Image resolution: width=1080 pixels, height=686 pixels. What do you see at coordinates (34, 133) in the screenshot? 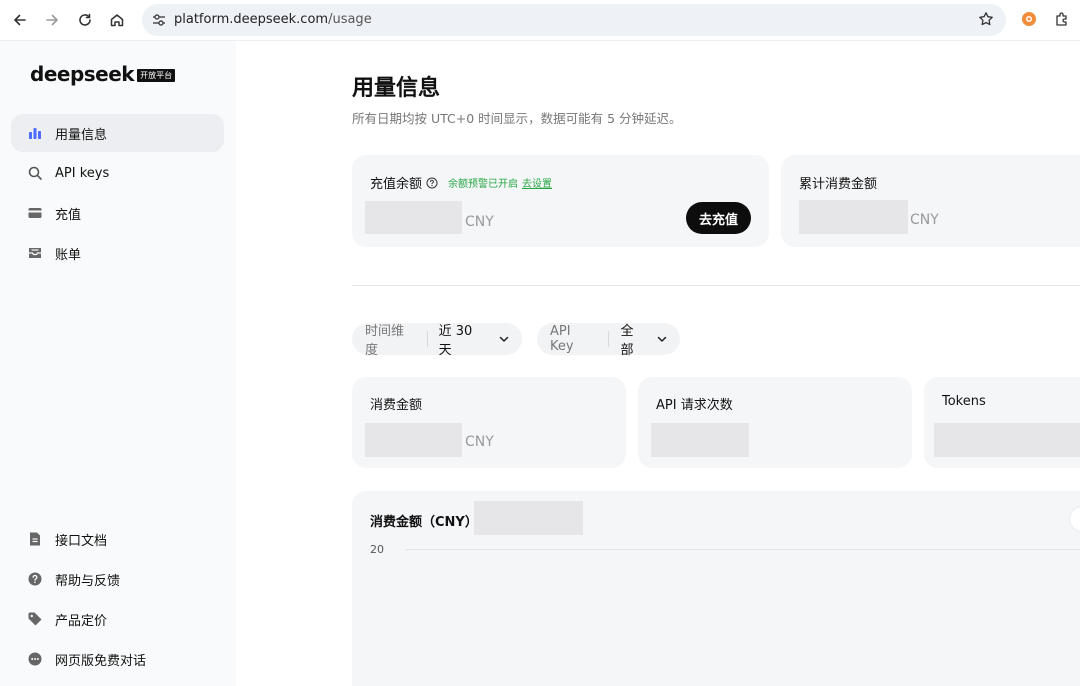
I see `bar-chart-icon` at bounding box center [34, 133].